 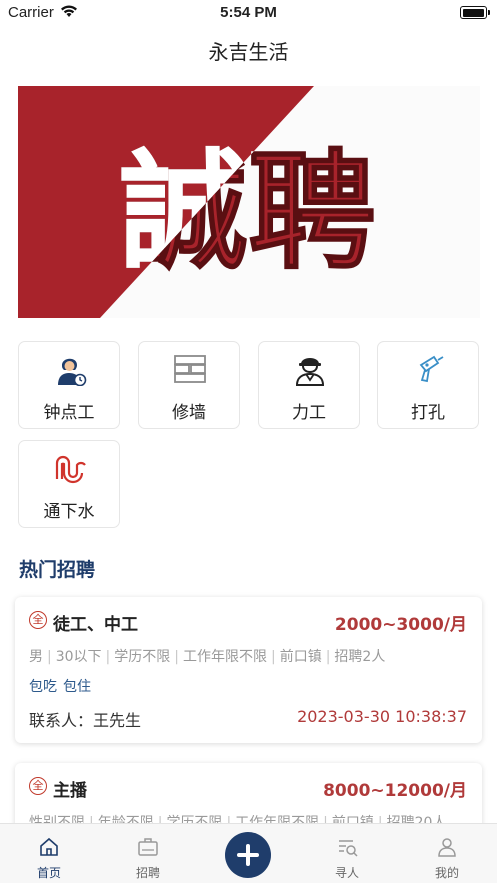 I want to click on job-benefit-tag: 包吃, so click(x=43, y=687).